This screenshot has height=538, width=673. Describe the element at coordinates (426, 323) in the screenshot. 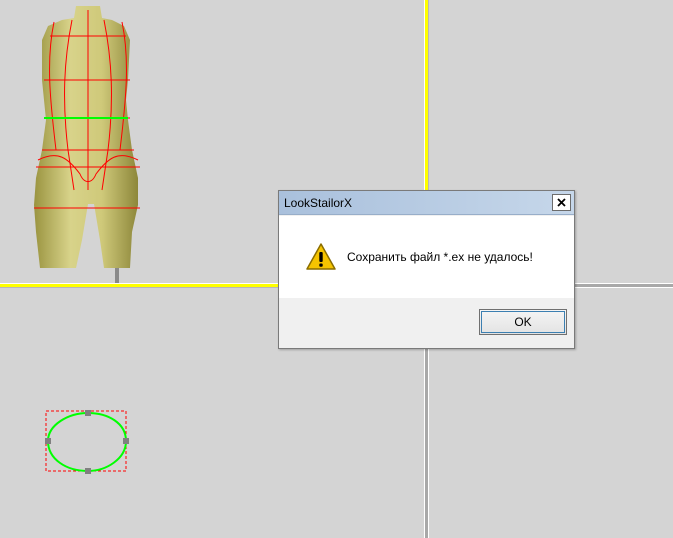

I see `dialog-footer: OK` at that location.